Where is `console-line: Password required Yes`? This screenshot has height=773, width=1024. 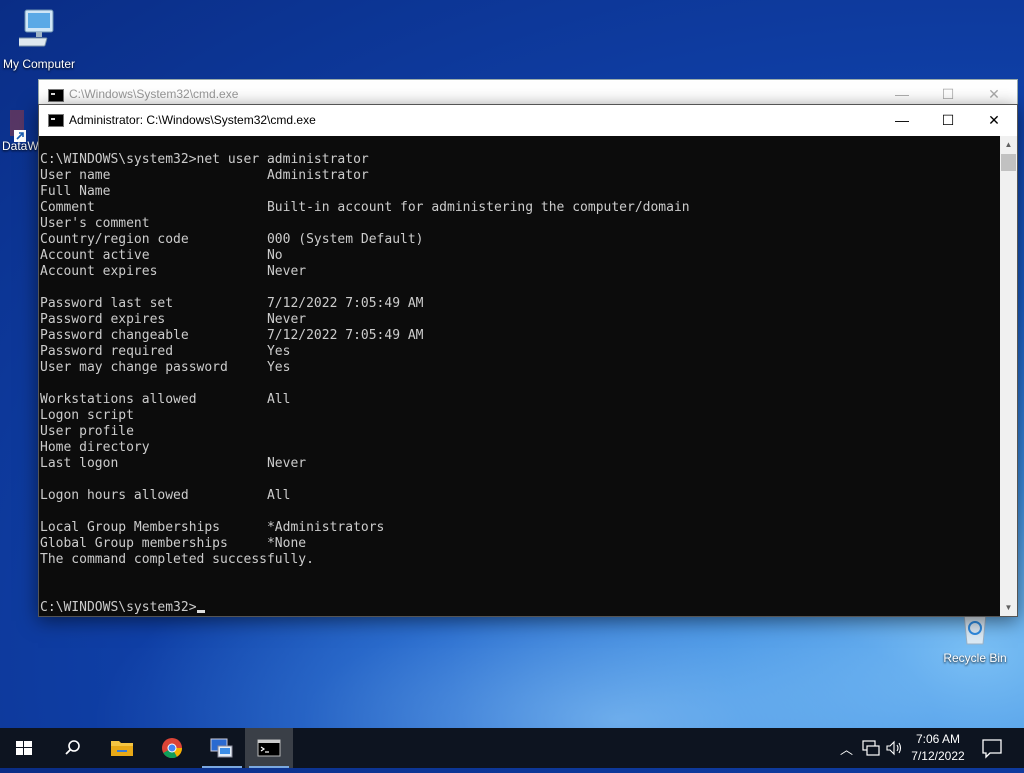 console-line: Password required Yes is located at coordinates (165, 351).